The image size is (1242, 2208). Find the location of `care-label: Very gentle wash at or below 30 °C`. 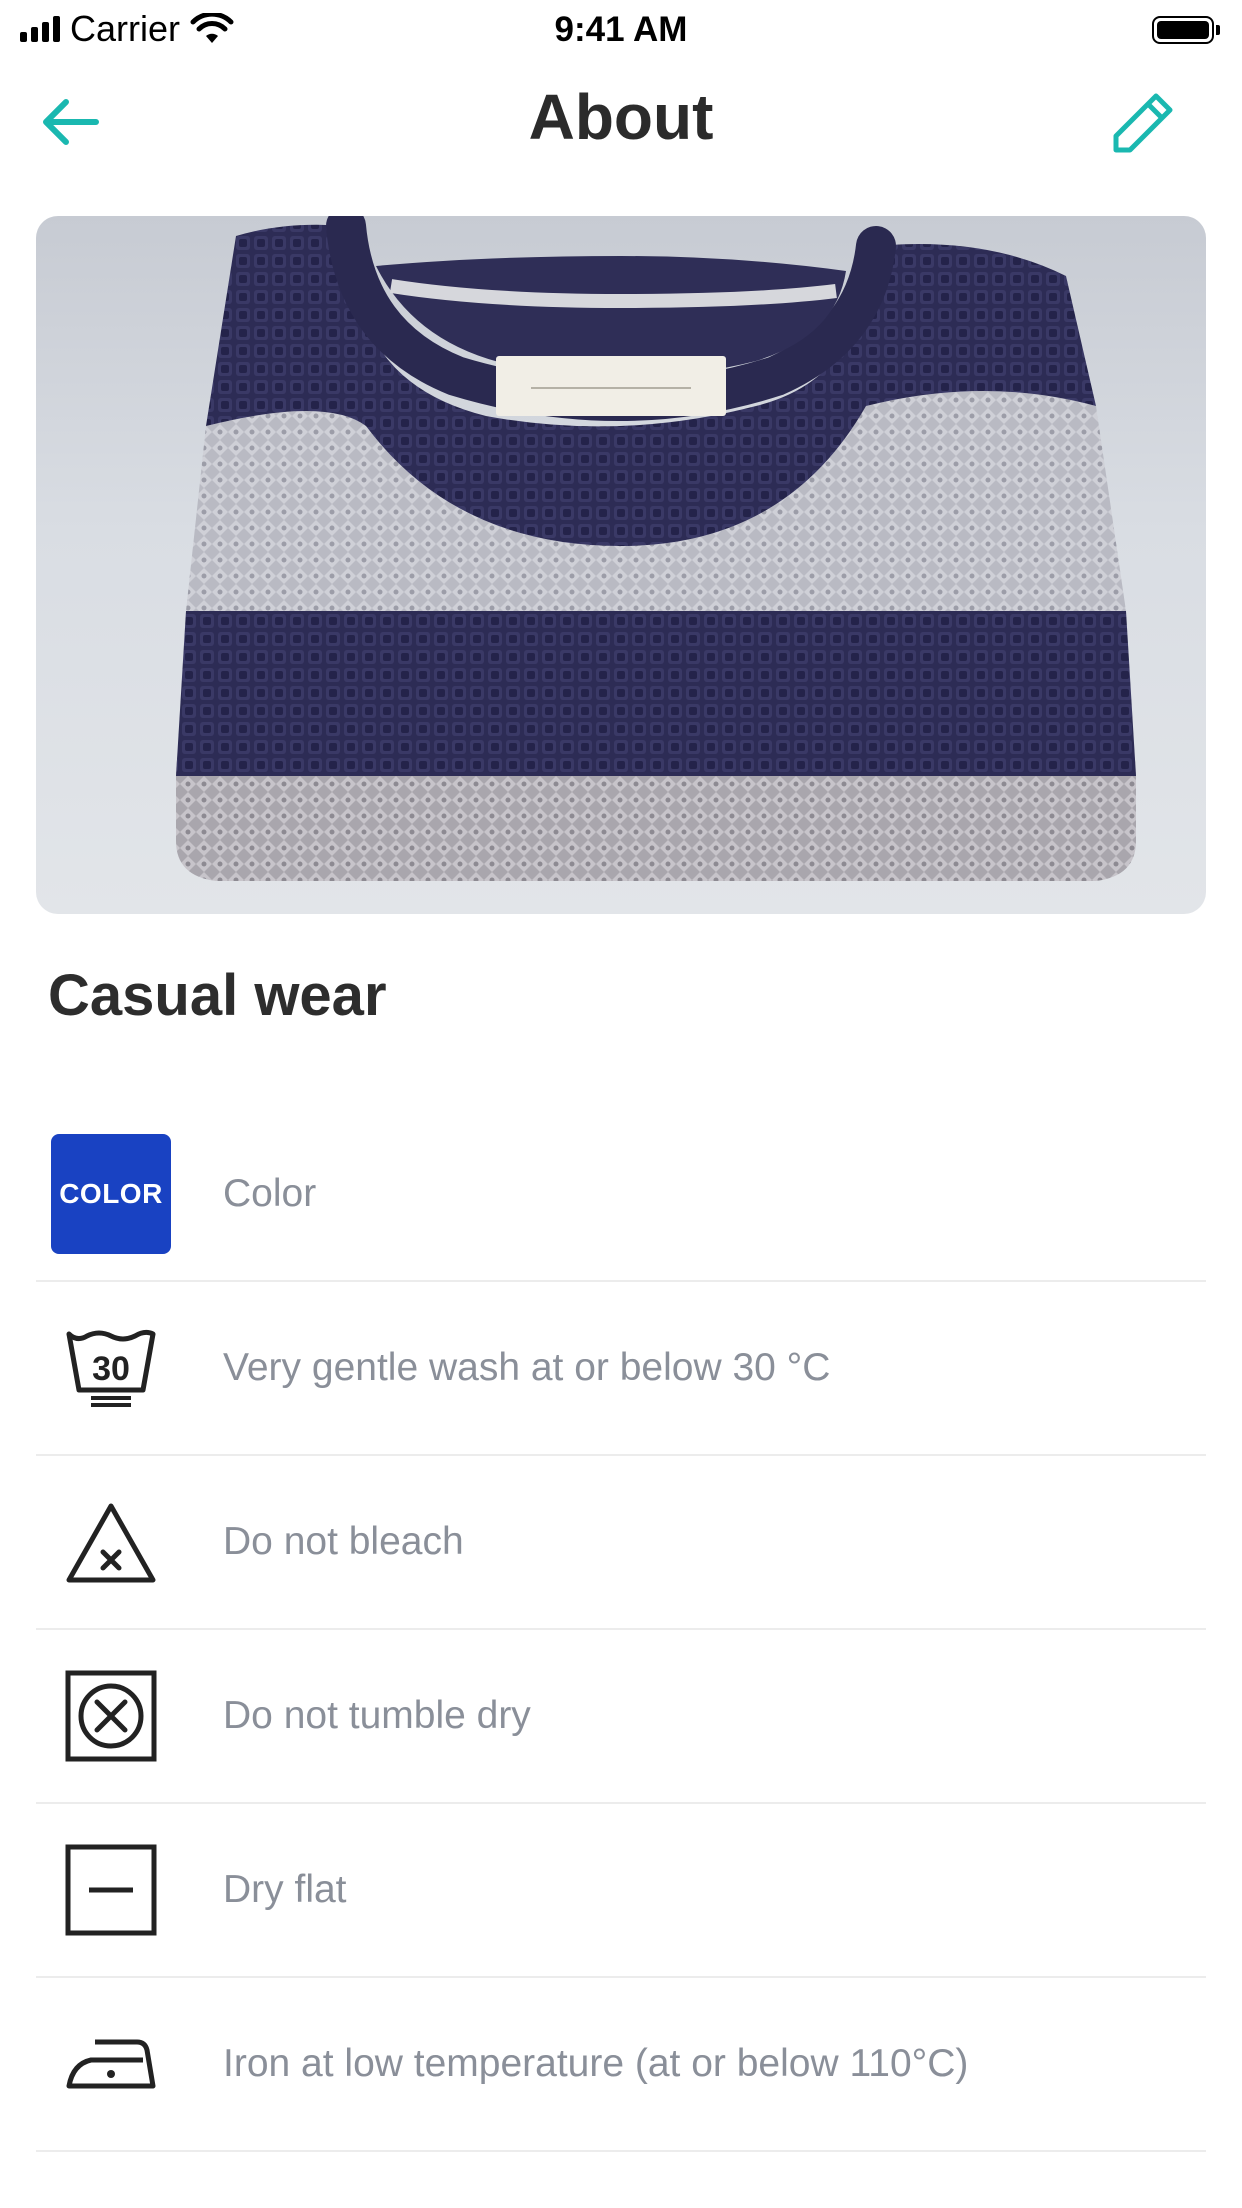

care-label: Very gentle wash at or below 30 °C is located at coordinates (527, 1367).